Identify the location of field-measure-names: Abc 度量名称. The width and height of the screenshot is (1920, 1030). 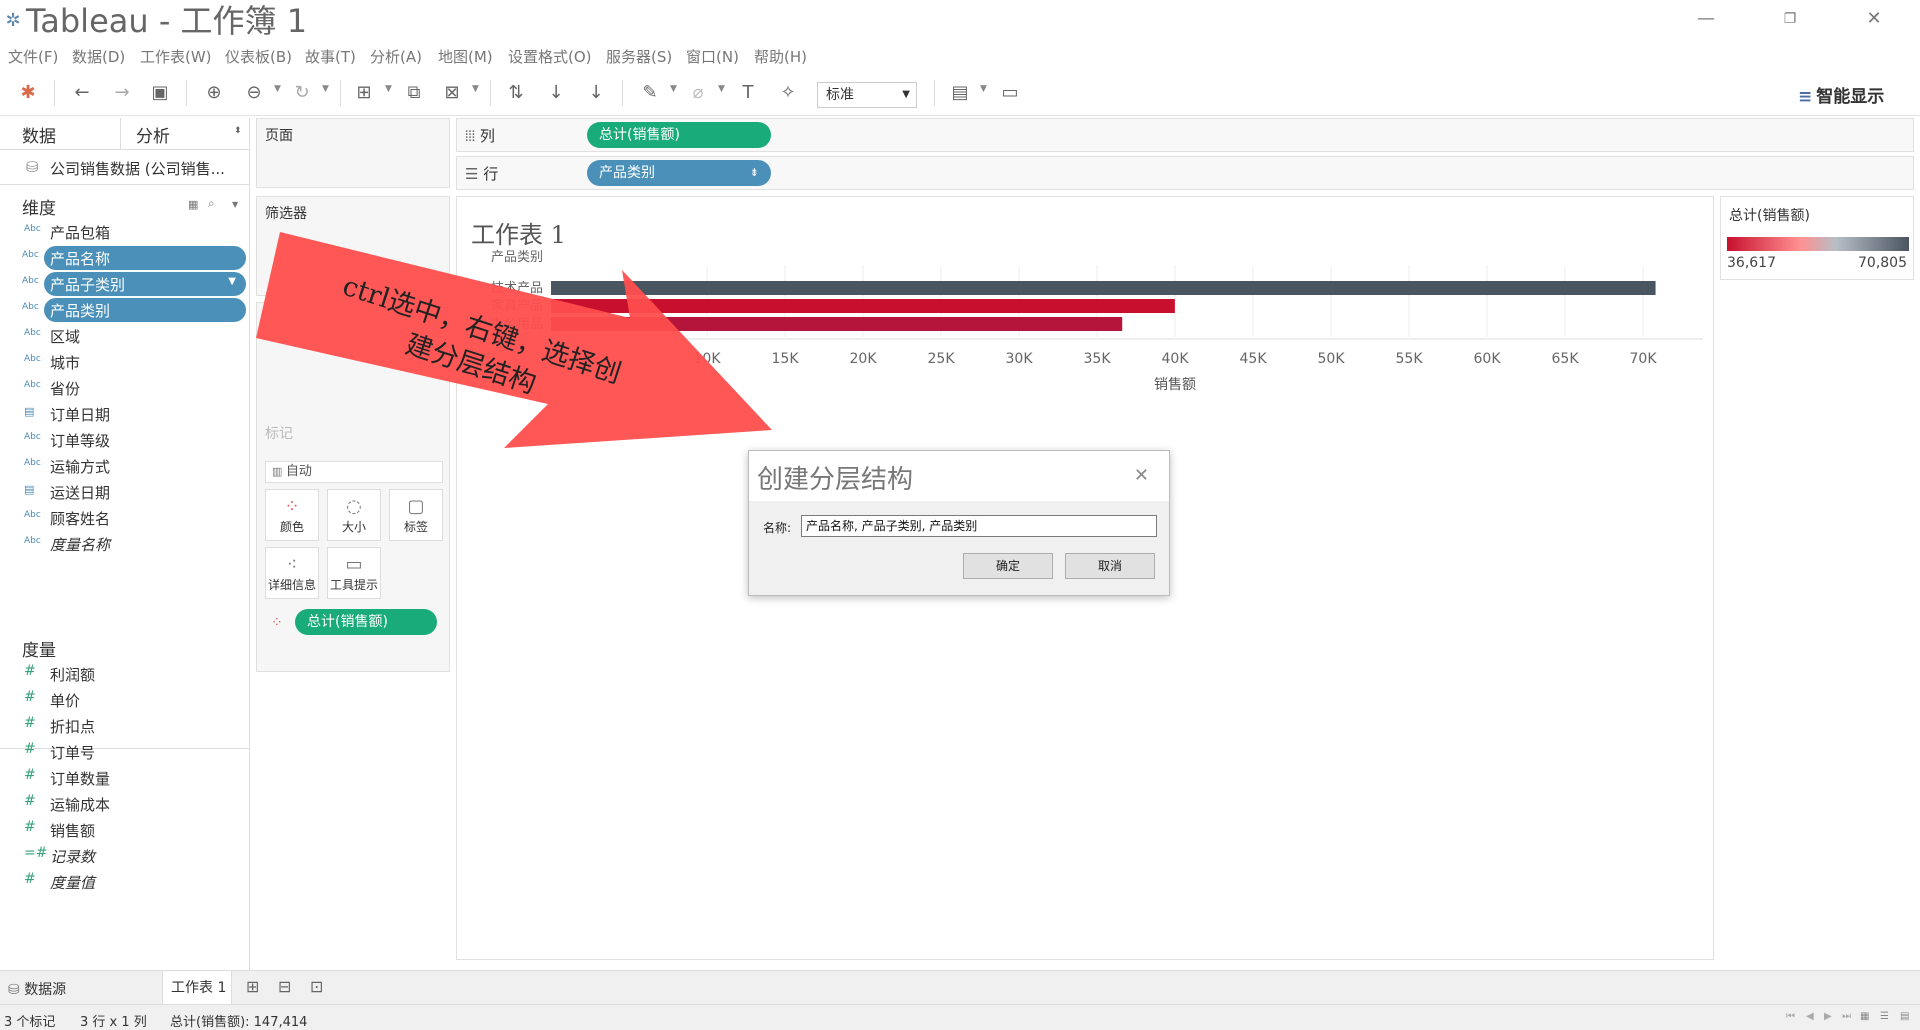
(135, 544).